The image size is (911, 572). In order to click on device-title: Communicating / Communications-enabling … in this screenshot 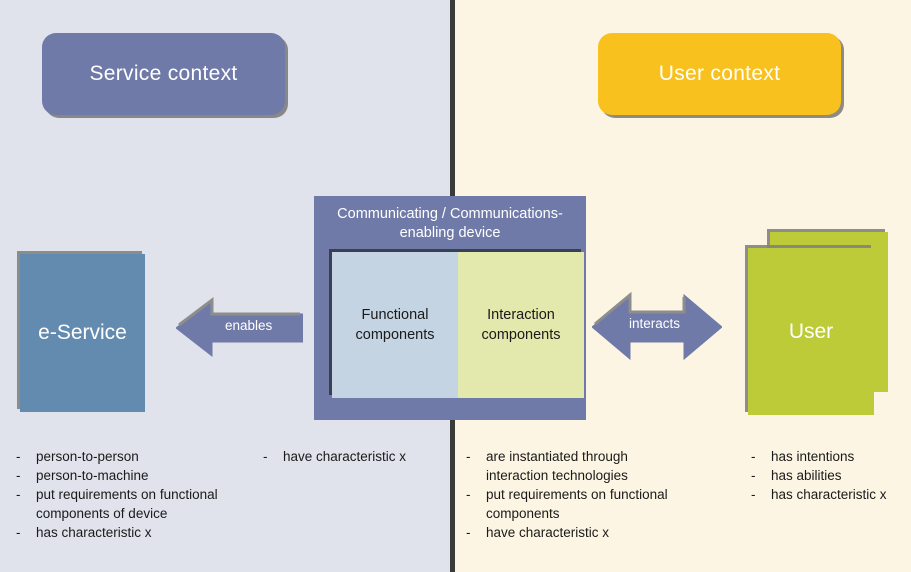, I will do `click(450, 223)`.